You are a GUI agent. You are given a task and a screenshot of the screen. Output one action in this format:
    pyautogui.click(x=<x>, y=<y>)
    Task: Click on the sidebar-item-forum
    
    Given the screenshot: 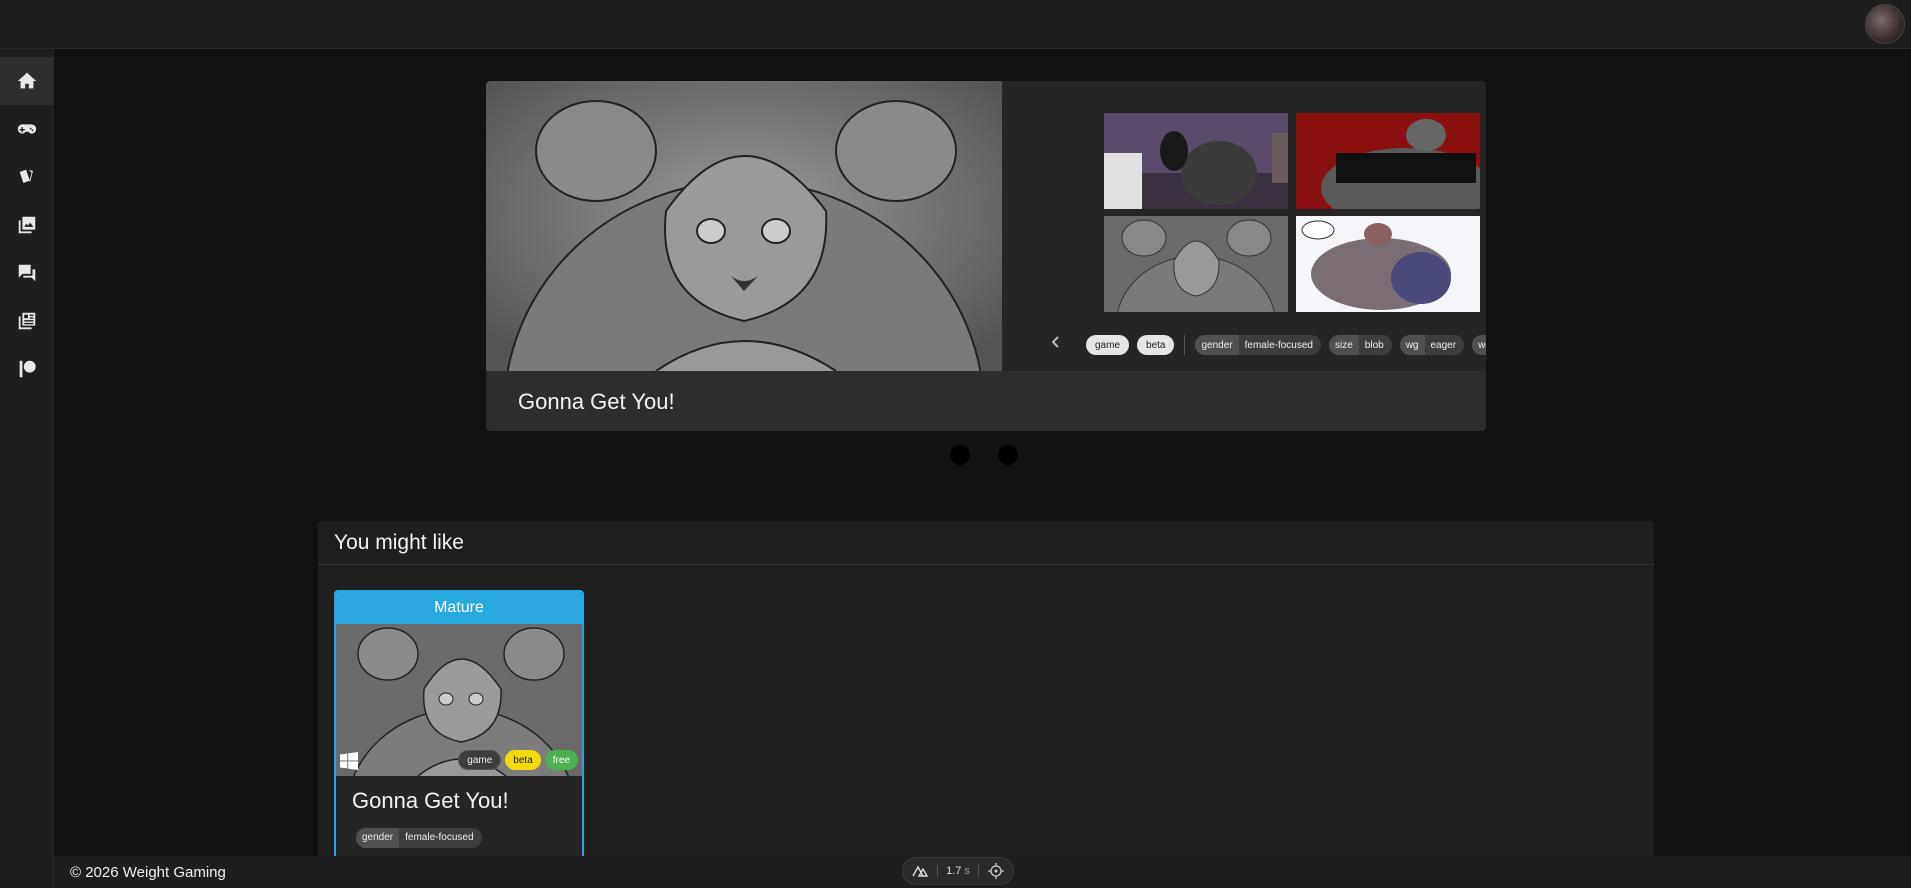 What is the action you would take?
    pyautogui.click(x=26, y=273)
    